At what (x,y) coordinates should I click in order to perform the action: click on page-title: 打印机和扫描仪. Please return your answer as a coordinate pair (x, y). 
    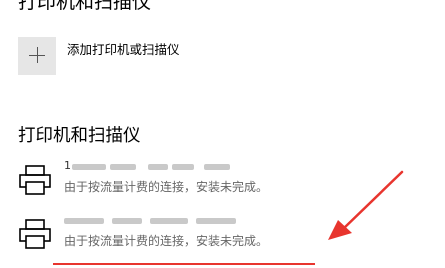
    Looking at the image, I should click on (85, 6).